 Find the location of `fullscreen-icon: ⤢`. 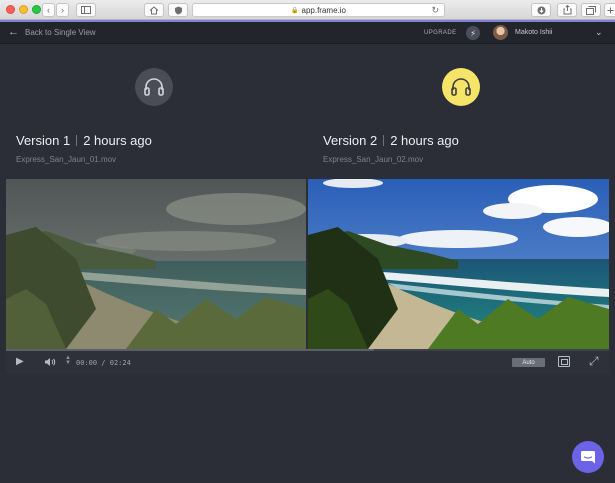

fullscreen-icon: ⤢ is located at coordinates (594, 361).